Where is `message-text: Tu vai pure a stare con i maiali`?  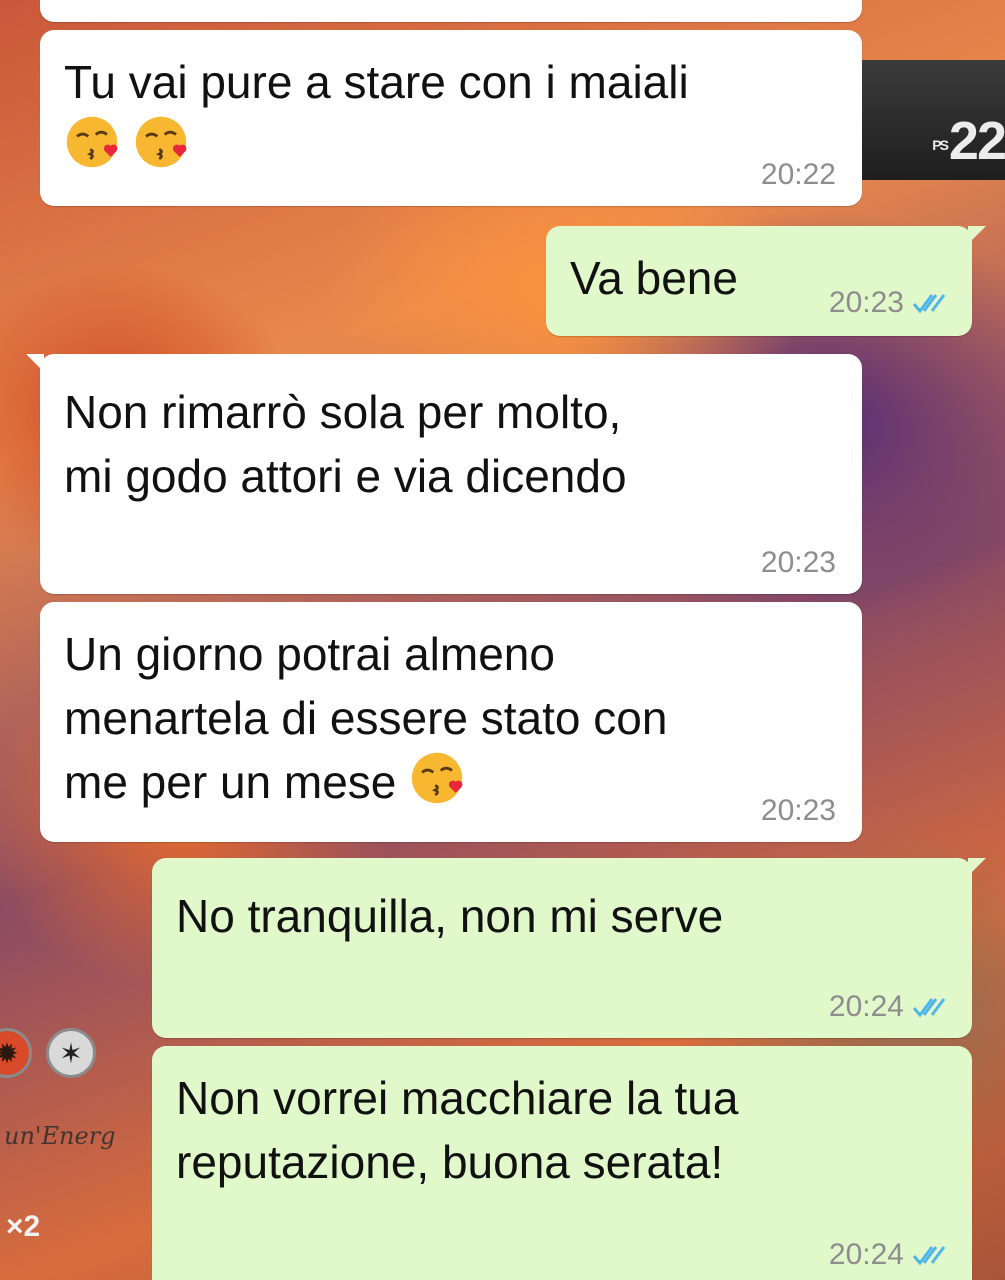 message-text: Tu vai pure a stare con i maiali is located at coordinates (376, 82).